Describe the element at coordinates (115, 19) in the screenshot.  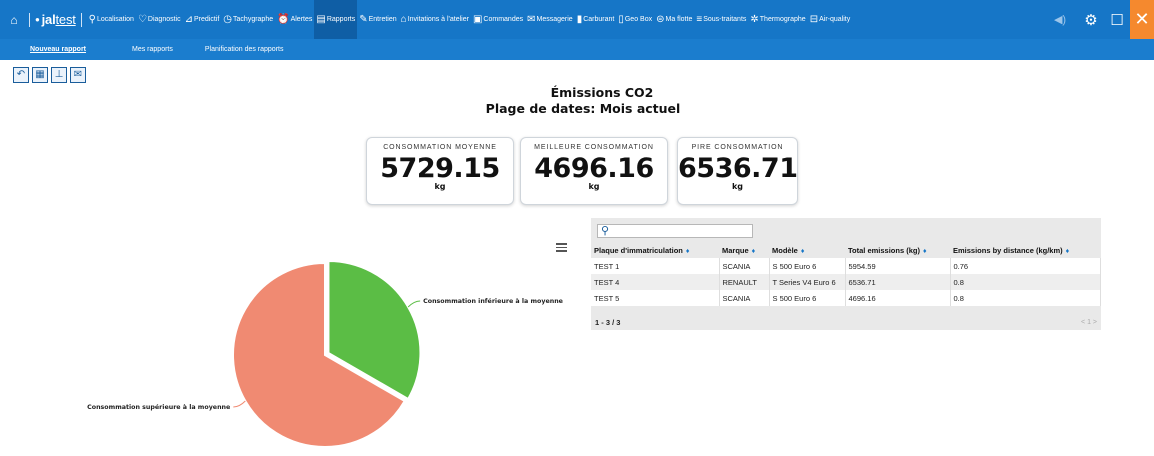
I see `nav-item-label: Localisation` at that location.